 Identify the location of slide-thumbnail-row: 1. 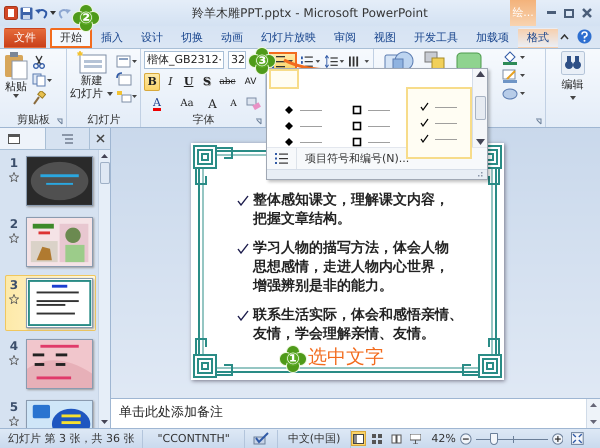
(50, 181).